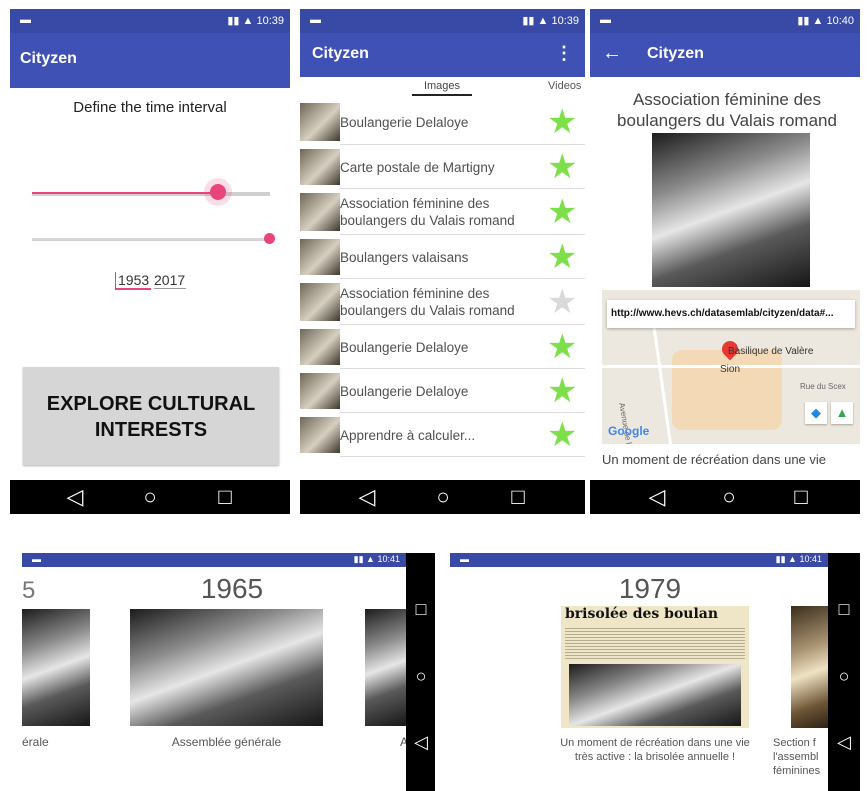  Describe the element at coordinates (270, 21) in the screenshot. I see `status-time: 10:39` at that location.